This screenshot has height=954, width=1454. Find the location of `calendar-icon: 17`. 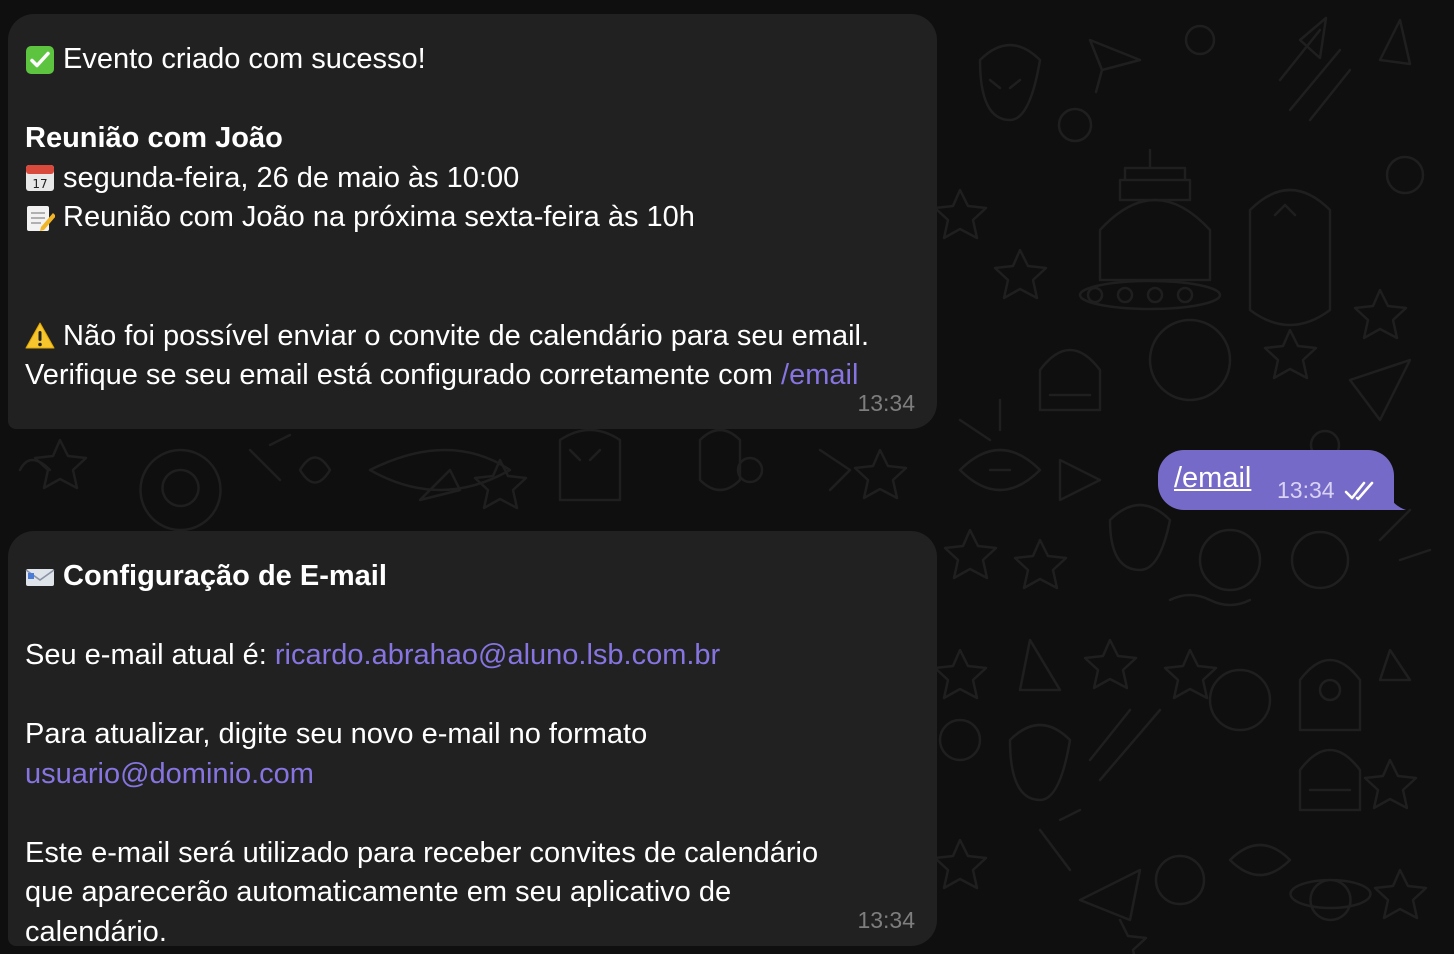

calendar-icon: 17 is located at coordinates (40, 178).